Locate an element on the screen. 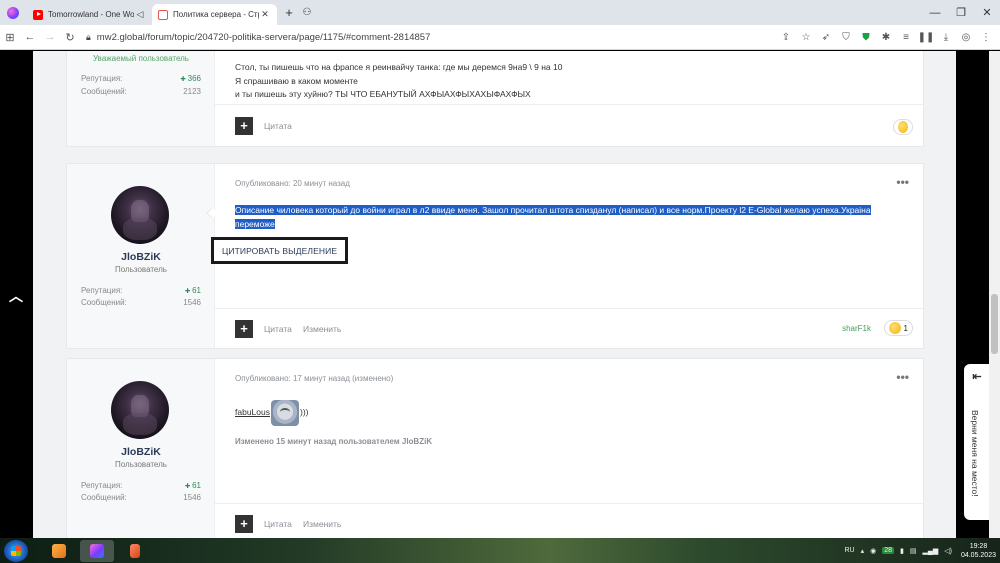 The height and width of the screenshot is (563, 1000). new-tab-icon: + is located at coordinates (289, 12).